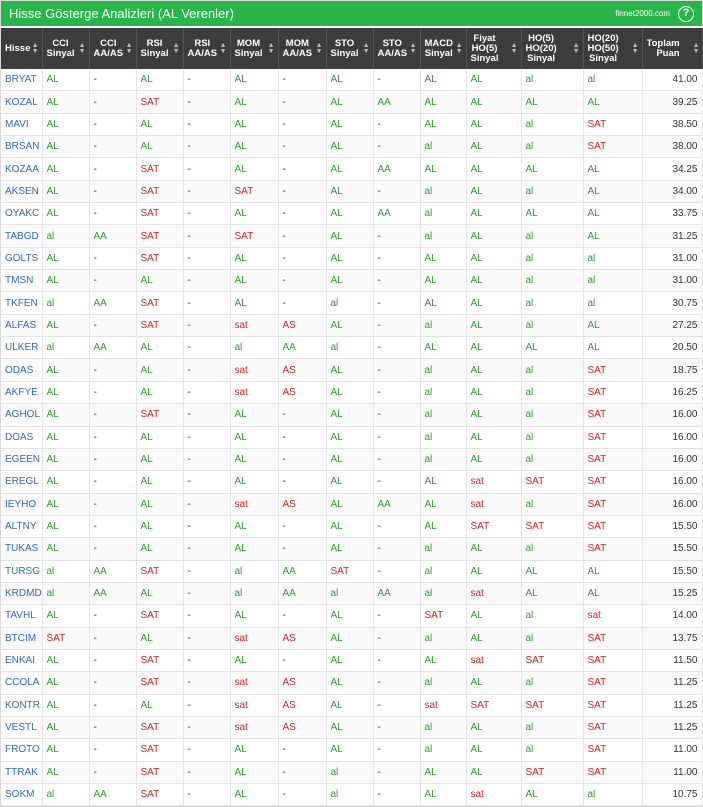 The width and height of the screenshot is (703, 807). What do you see at coordinates (352, 415) in the screenshot?
I see `table-row: AGHOL AL - SAT - AL - AL - al AL al SAT 16.00` at bounding box center [352, 415].